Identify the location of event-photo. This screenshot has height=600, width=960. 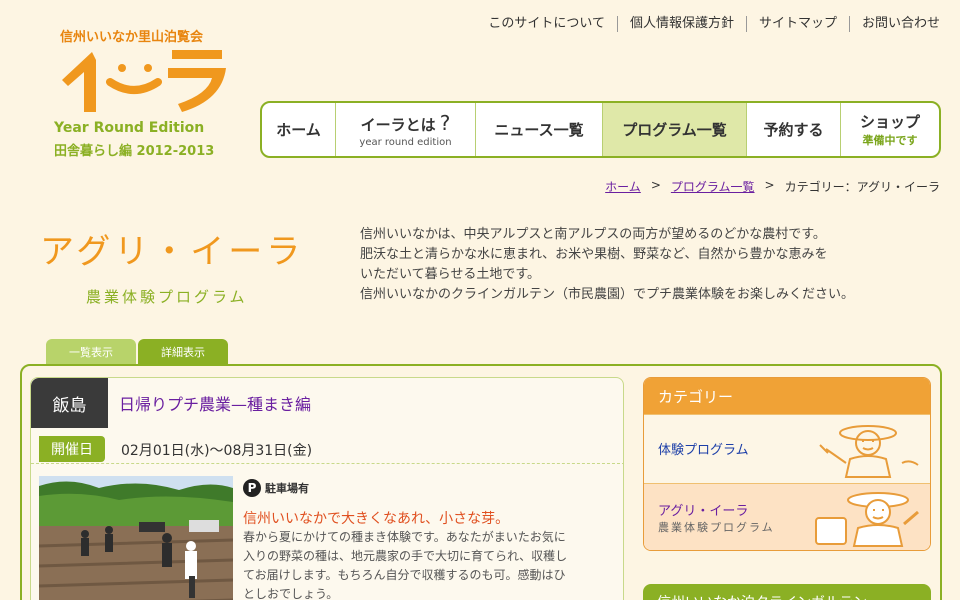
(136, 538).